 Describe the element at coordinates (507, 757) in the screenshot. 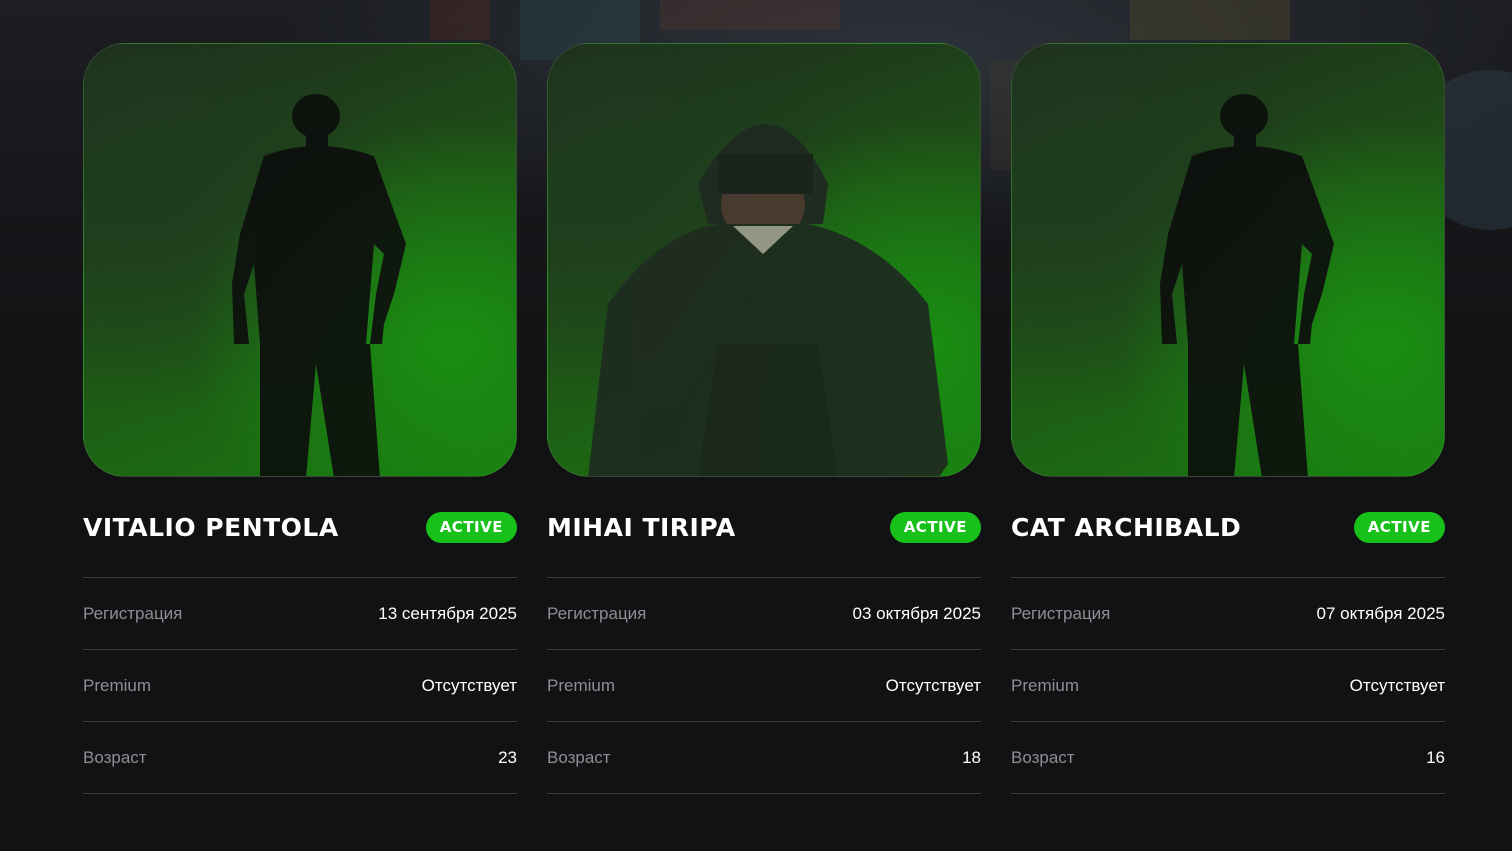

I see `row-value: 23` at that location.